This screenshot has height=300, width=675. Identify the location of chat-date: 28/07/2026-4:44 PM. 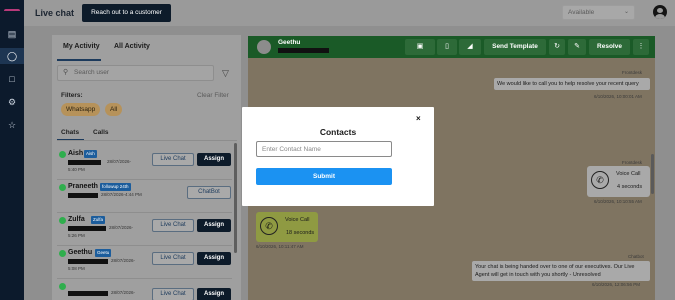
(121, 194).